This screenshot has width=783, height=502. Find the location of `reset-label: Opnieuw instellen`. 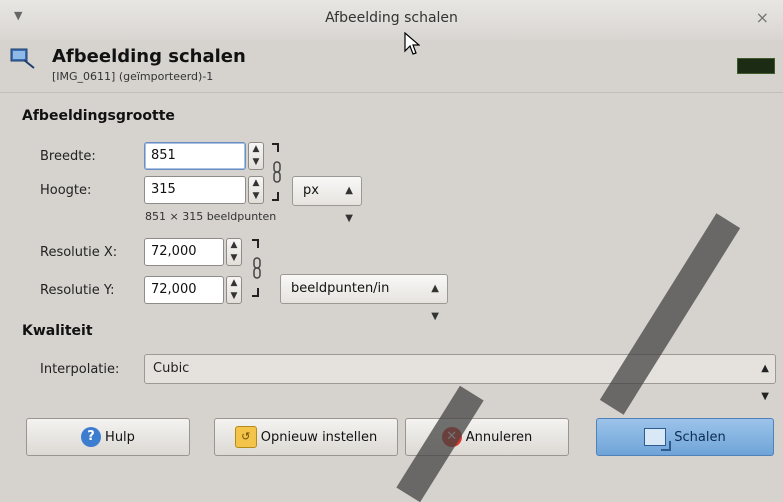

reset-label: Opnieuw instellen is located at coordinates (319, 437).